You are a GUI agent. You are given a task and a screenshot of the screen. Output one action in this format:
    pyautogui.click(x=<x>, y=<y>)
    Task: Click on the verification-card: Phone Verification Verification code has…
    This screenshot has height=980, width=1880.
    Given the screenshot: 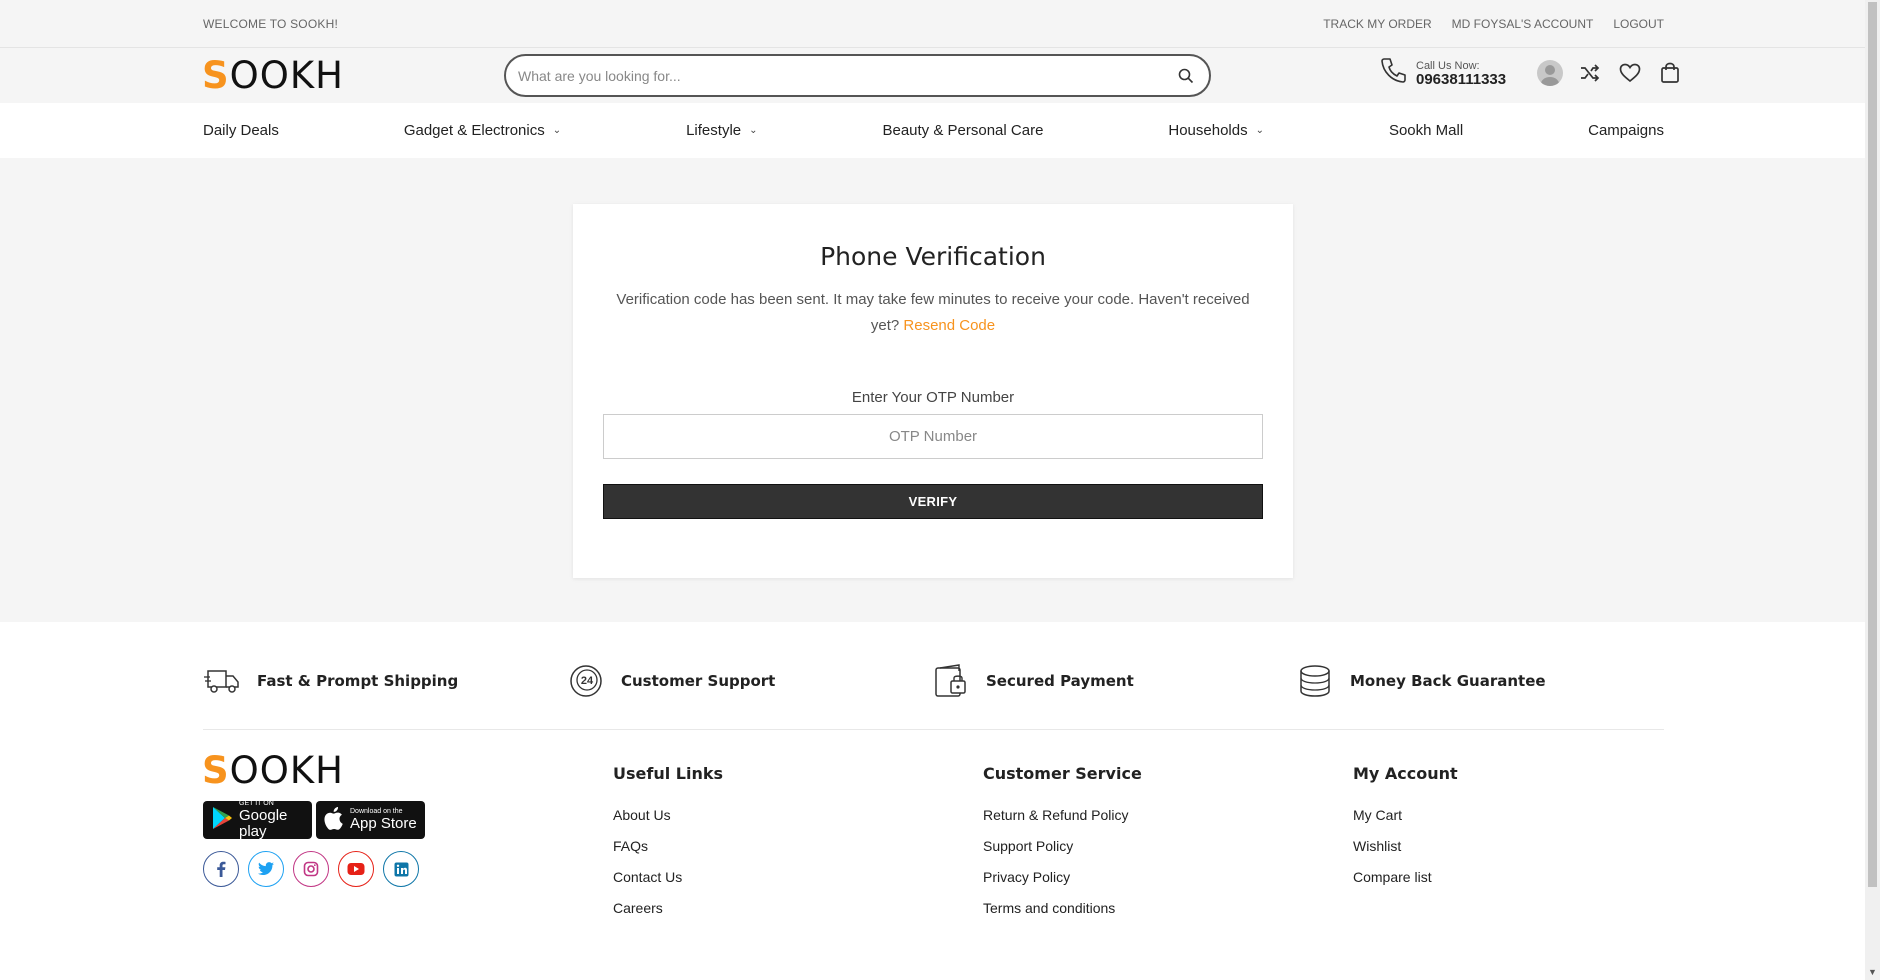 What is the action you would take?
    pyautogui.click(x=933, y=391)
    